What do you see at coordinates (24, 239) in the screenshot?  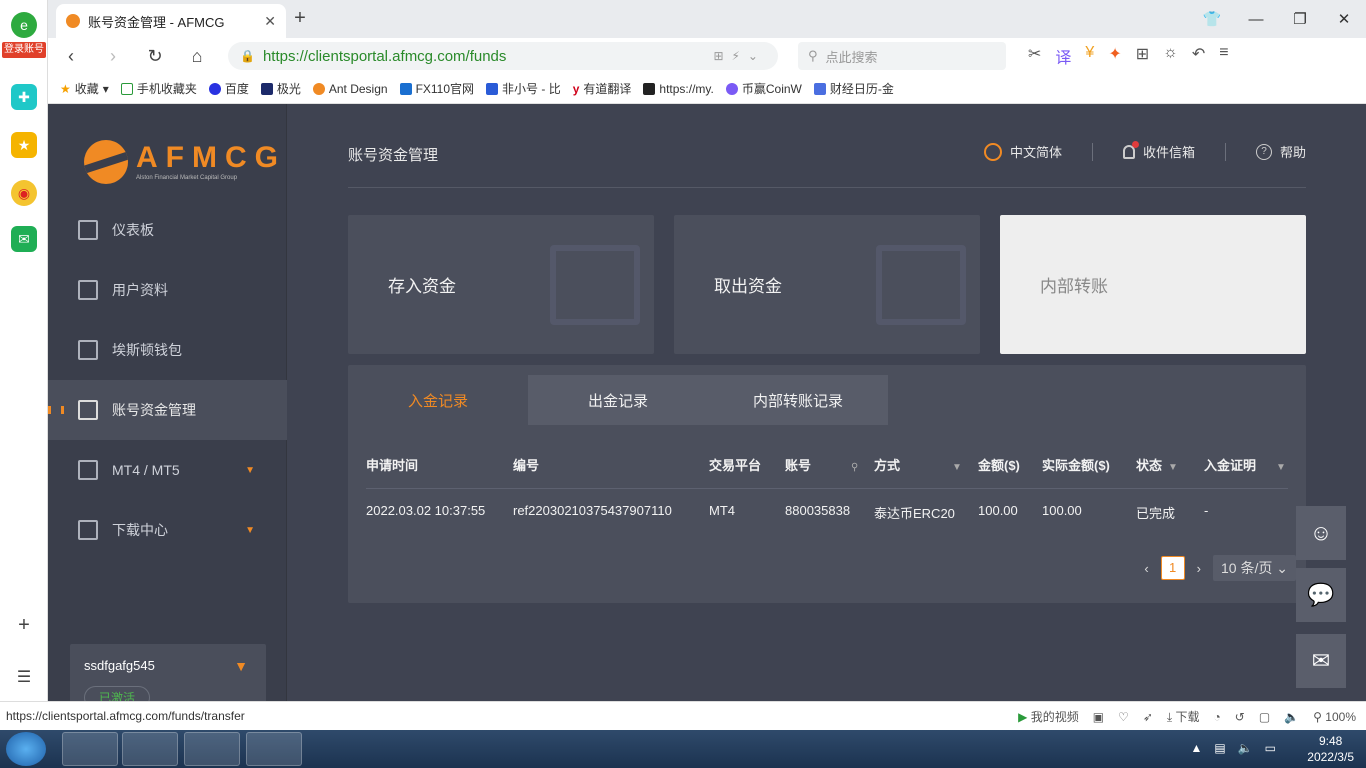 I see `mail-icon: ✉` at bounding box center [24, 239].